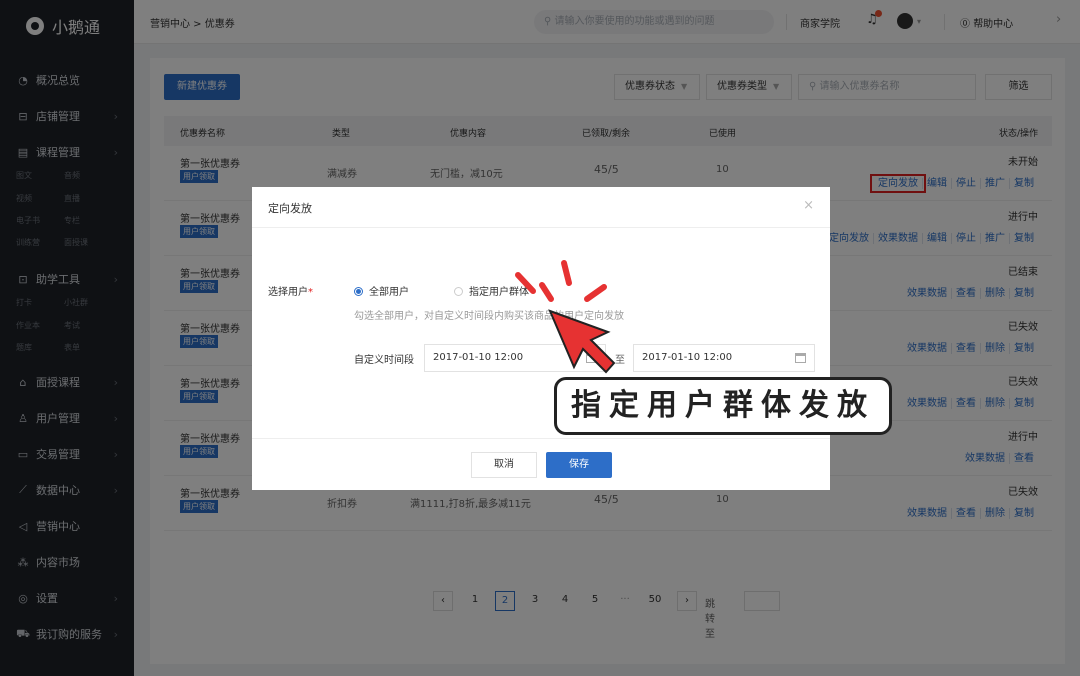 The height and width of the screenshot is (676, 1080). Describe the element at coordinates (384, 360) in the screenshot. I see `time-range-label: 自定义时间段` at that location.